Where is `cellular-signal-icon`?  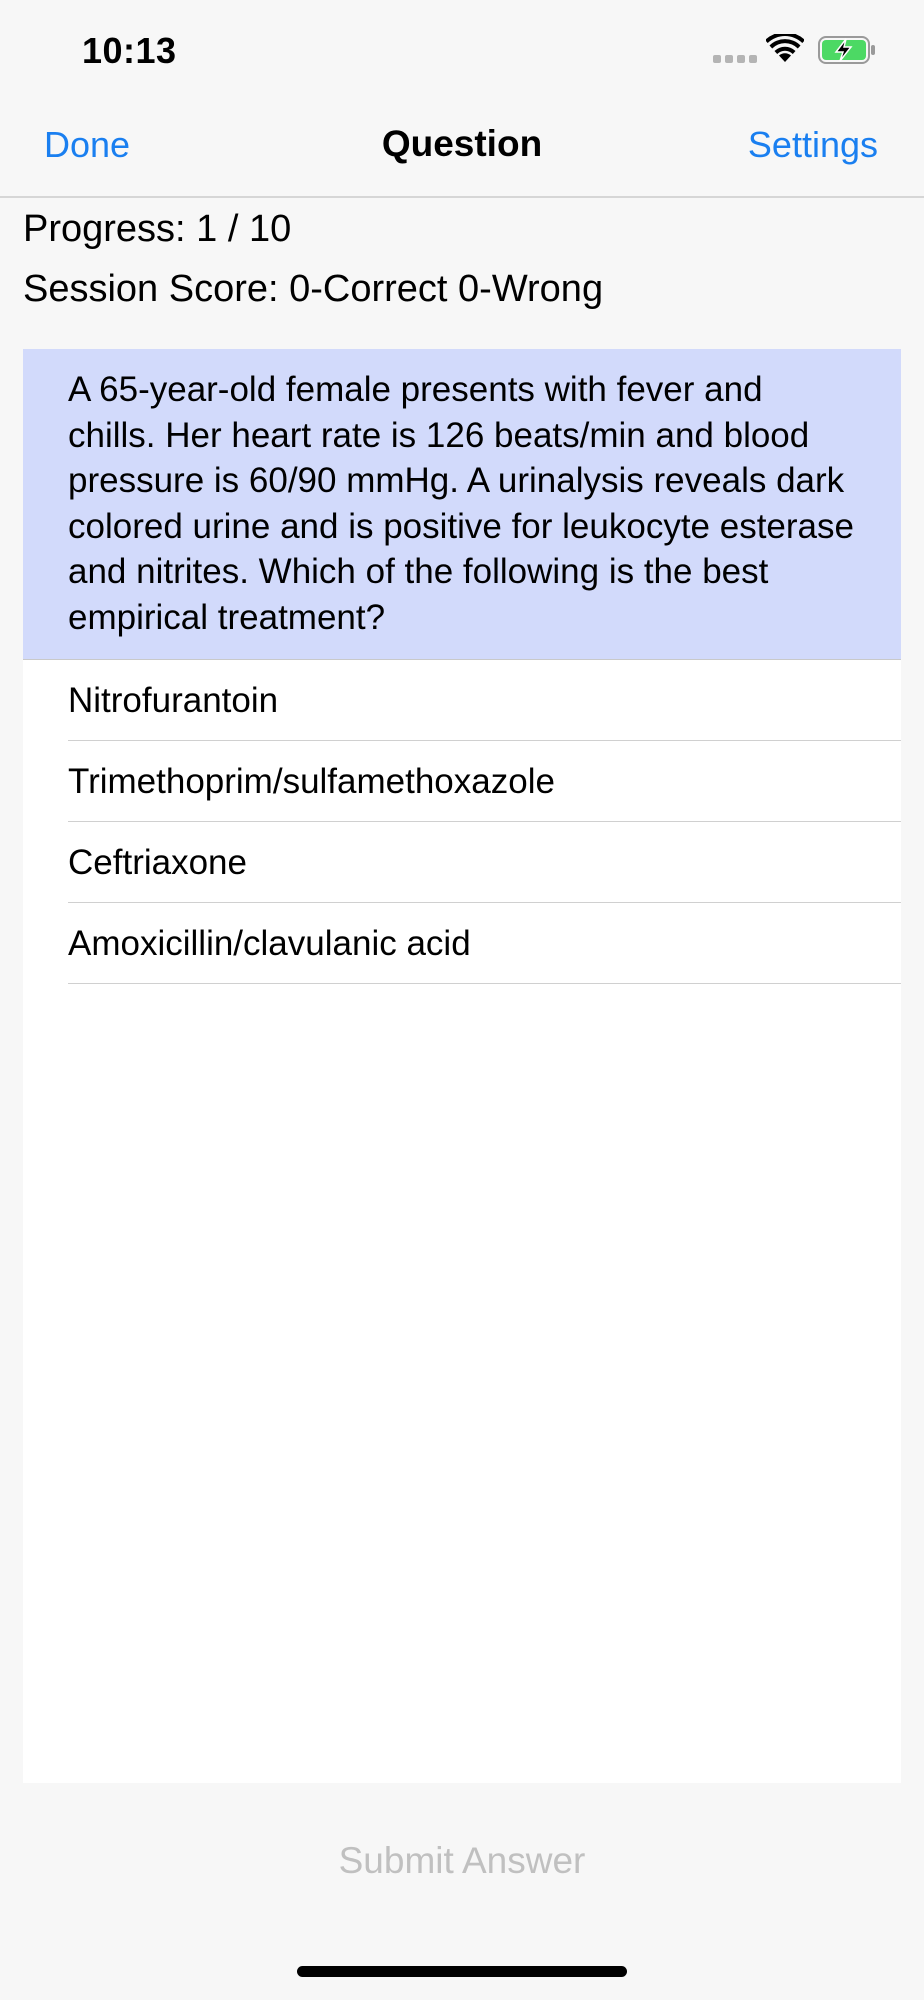
cellular-signal-icon is located at coordinates (735, 59).